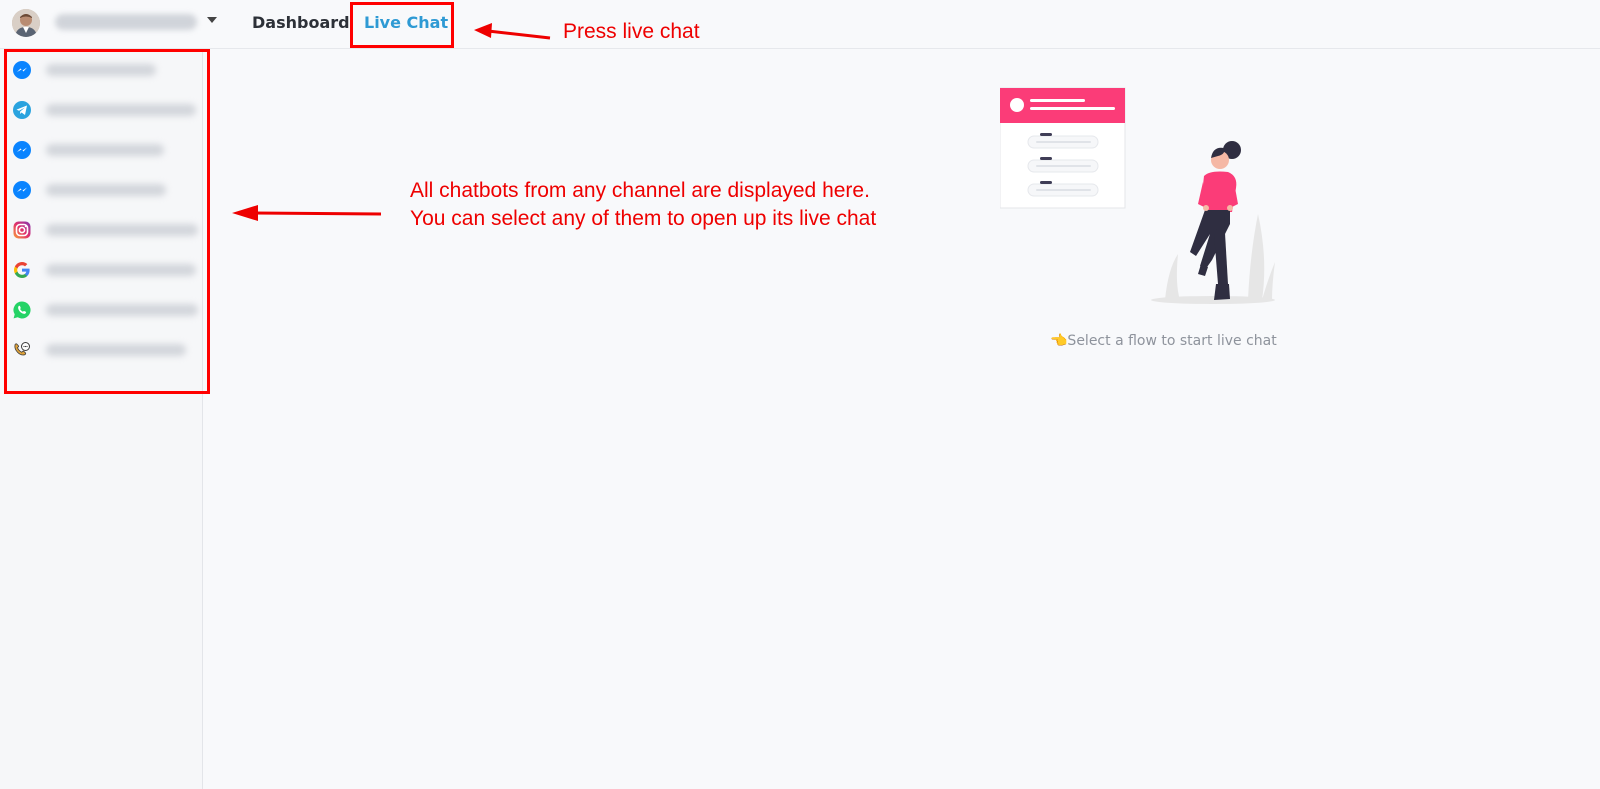 The height and width of the screenshot is (789, 1600). Describe the element at coordinates (126, 22) in the screenshot. I see `account-name` at that location.